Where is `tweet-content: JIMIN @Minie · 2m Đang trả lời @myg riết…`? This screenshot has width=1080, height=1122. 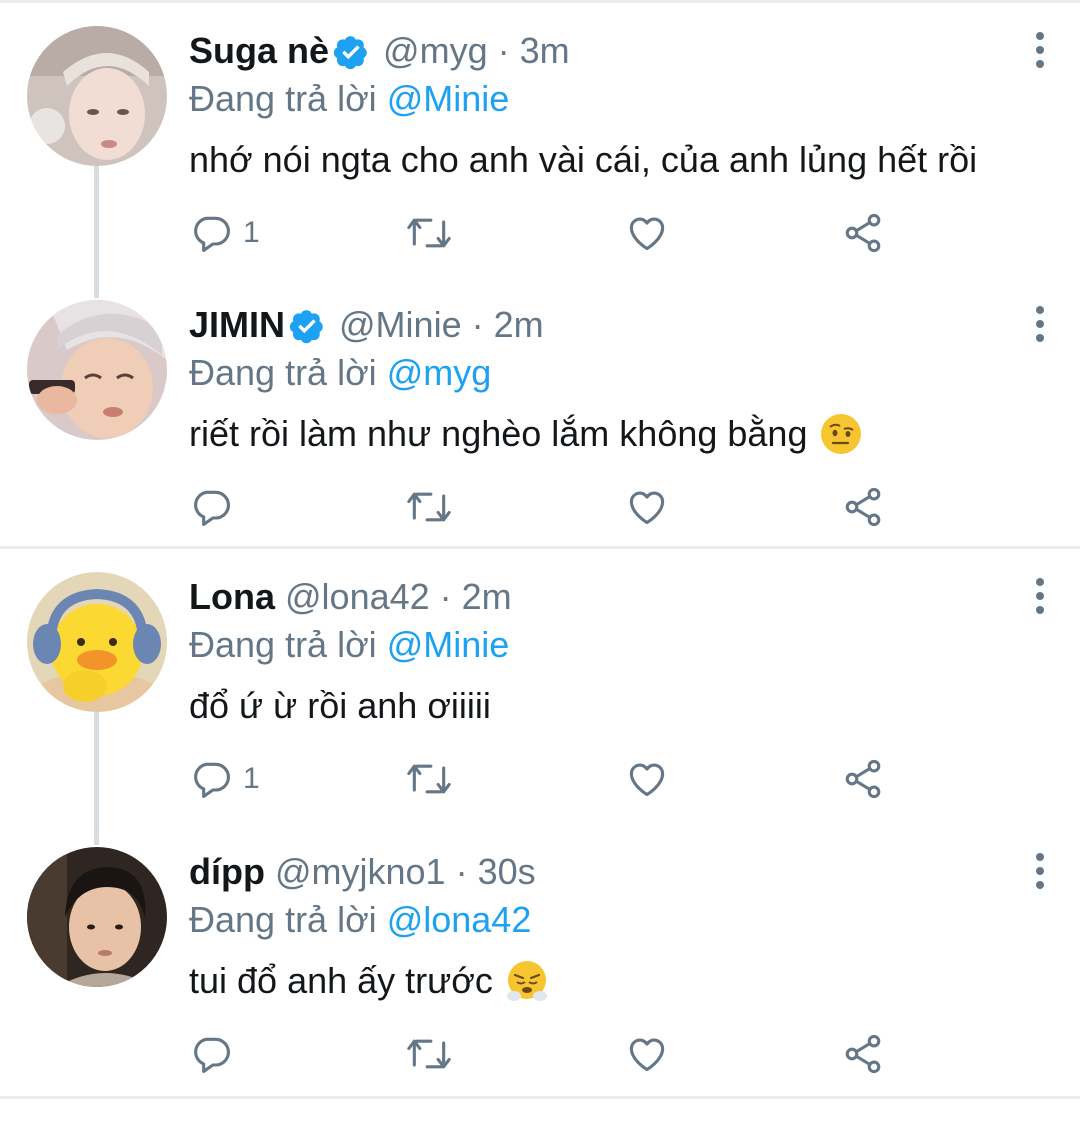 tweet-content: JIMIN @Minie · 2m Đang trả lời @myg riết… is located at coordinates (599, 380).